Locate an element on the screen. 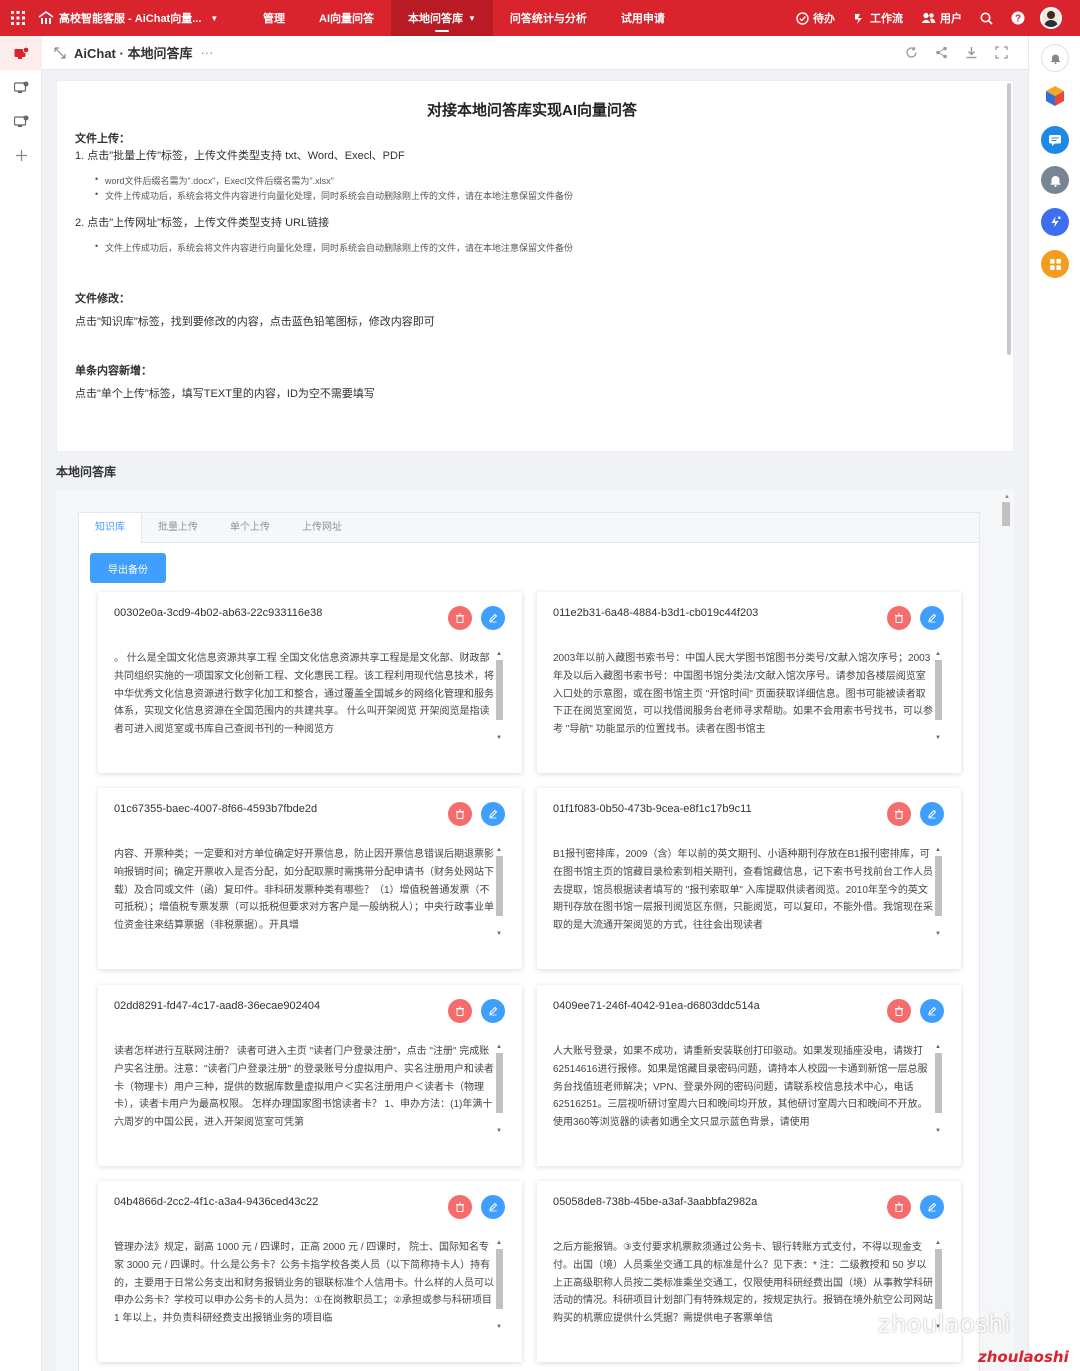 Image resolution: width=1080 pixels, height=1371 pixels. avatar is located at coordinates (1051, 18).